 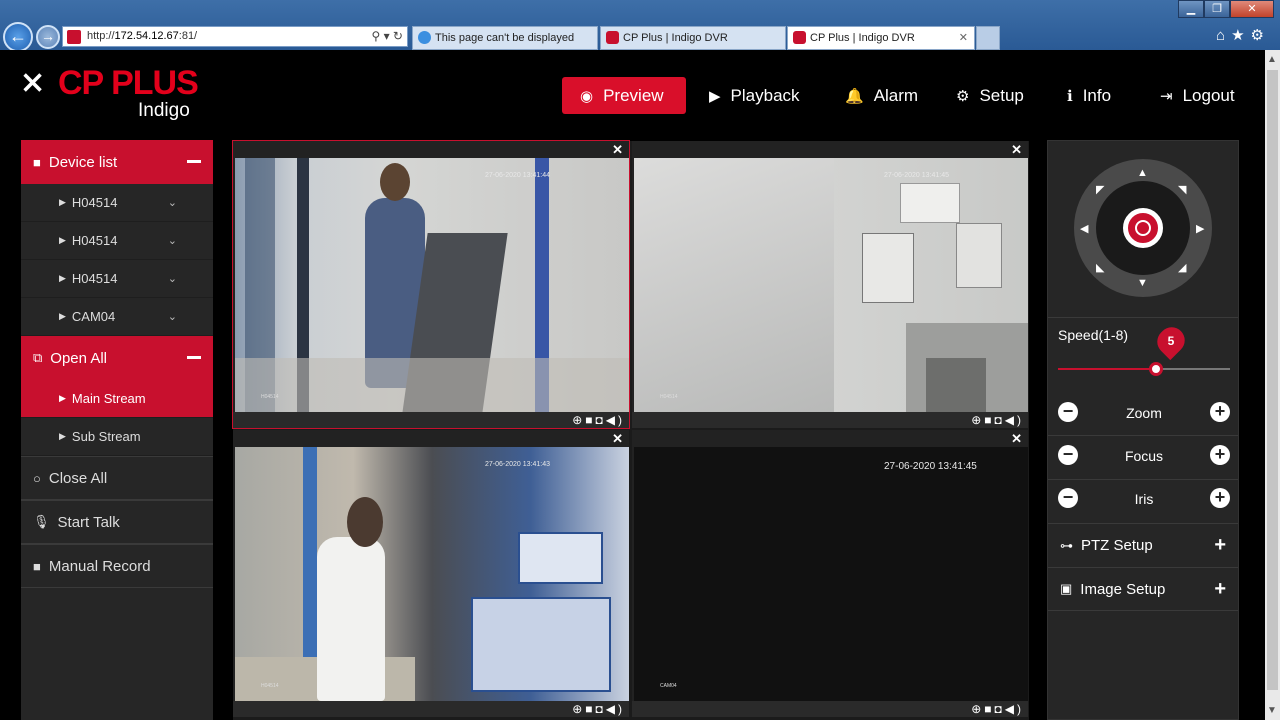 I want to click on scroll-down-icon: ▼, so click(x=1272, y=710).